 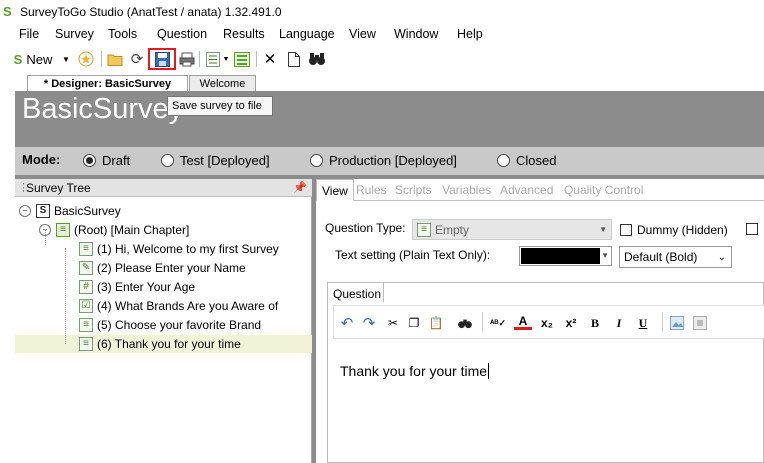 What do you see at coordinates (182, 34) in the screenshot?
I see `menu-question: Question` at bounding box center [182, 34].